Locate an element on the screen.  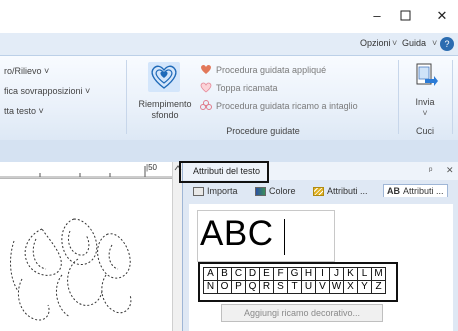
alphabet-key: G is located at coordinates (294, 274).